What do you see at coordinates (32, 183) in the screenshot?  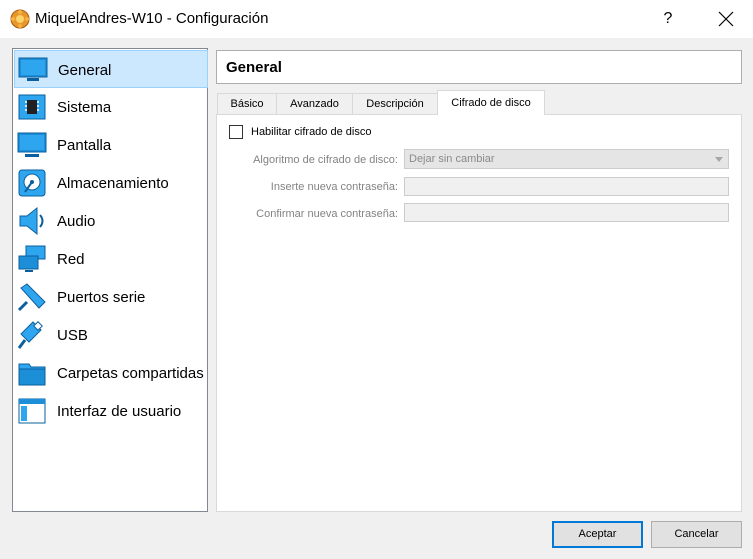 I see `disk-icon` at bounding box center [32, 183].